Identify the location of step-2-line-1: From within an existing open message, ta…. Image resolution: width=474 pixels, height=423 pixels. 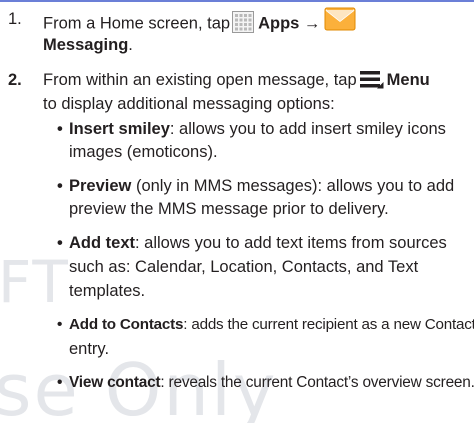
(236, 80).